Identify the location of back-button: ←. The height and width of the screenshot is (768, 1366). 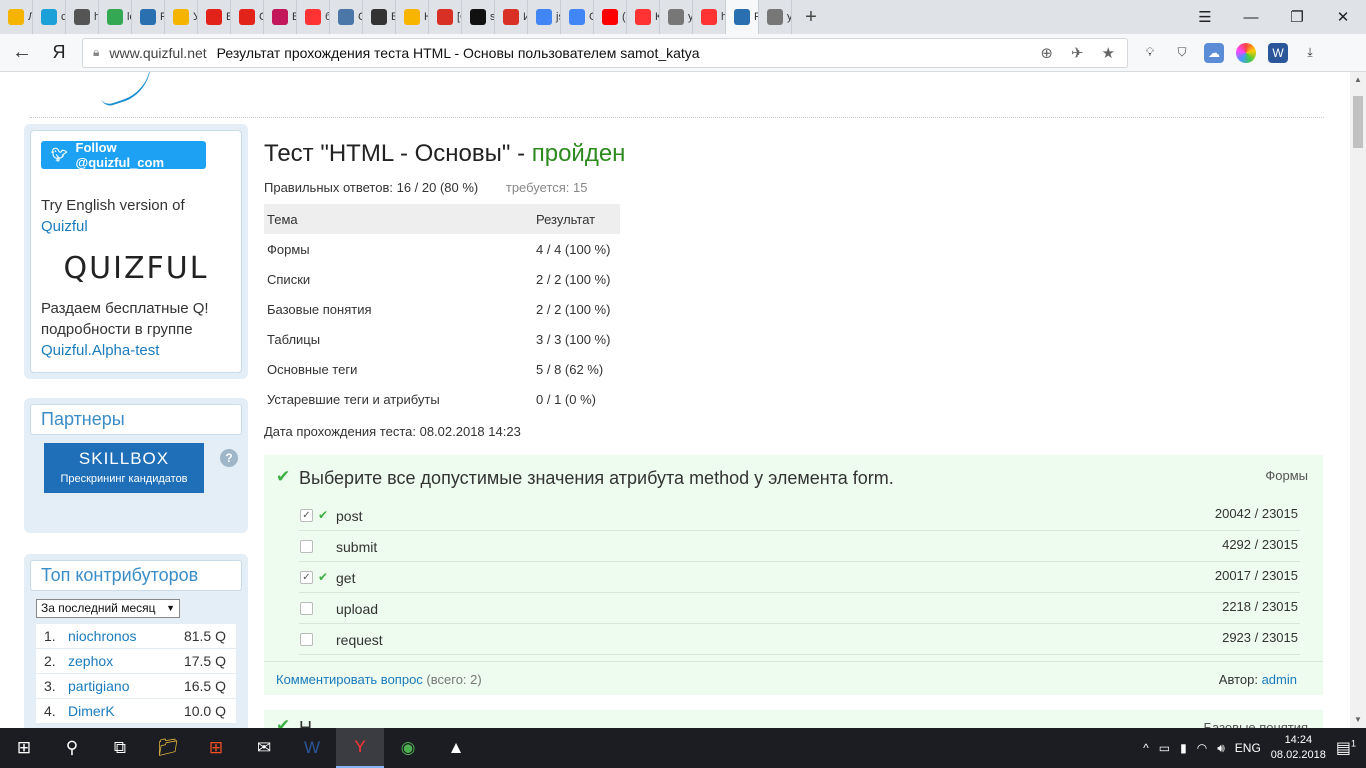
(22, 53).